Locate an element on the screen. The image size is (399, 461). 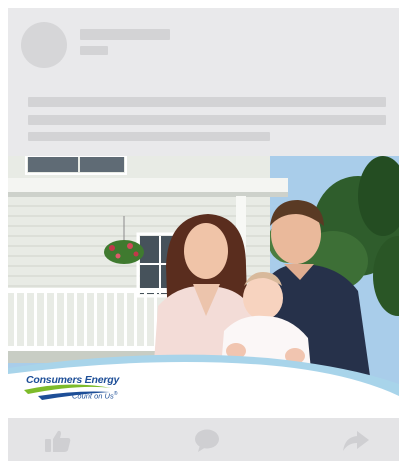
post-actions-bar is located at coordinates (203, 439).